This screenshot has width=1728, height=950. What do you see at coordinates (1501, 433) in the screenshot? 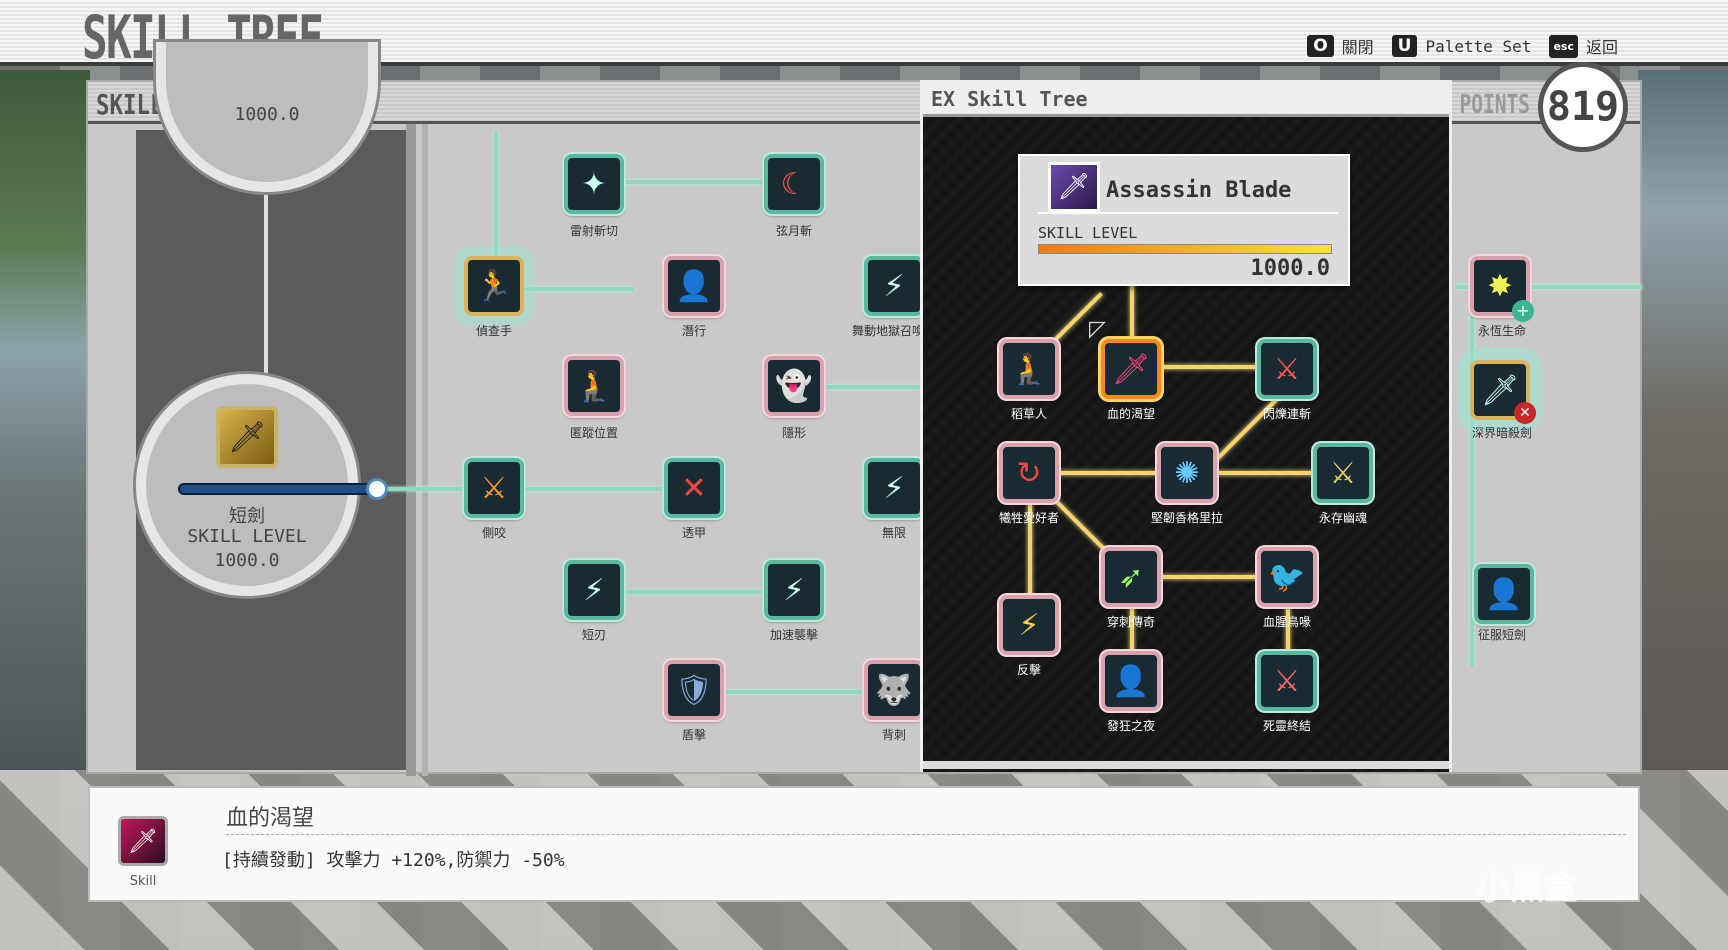
I see `skill-label: 深界暗殺劍` at bounding box center [1501, 433].